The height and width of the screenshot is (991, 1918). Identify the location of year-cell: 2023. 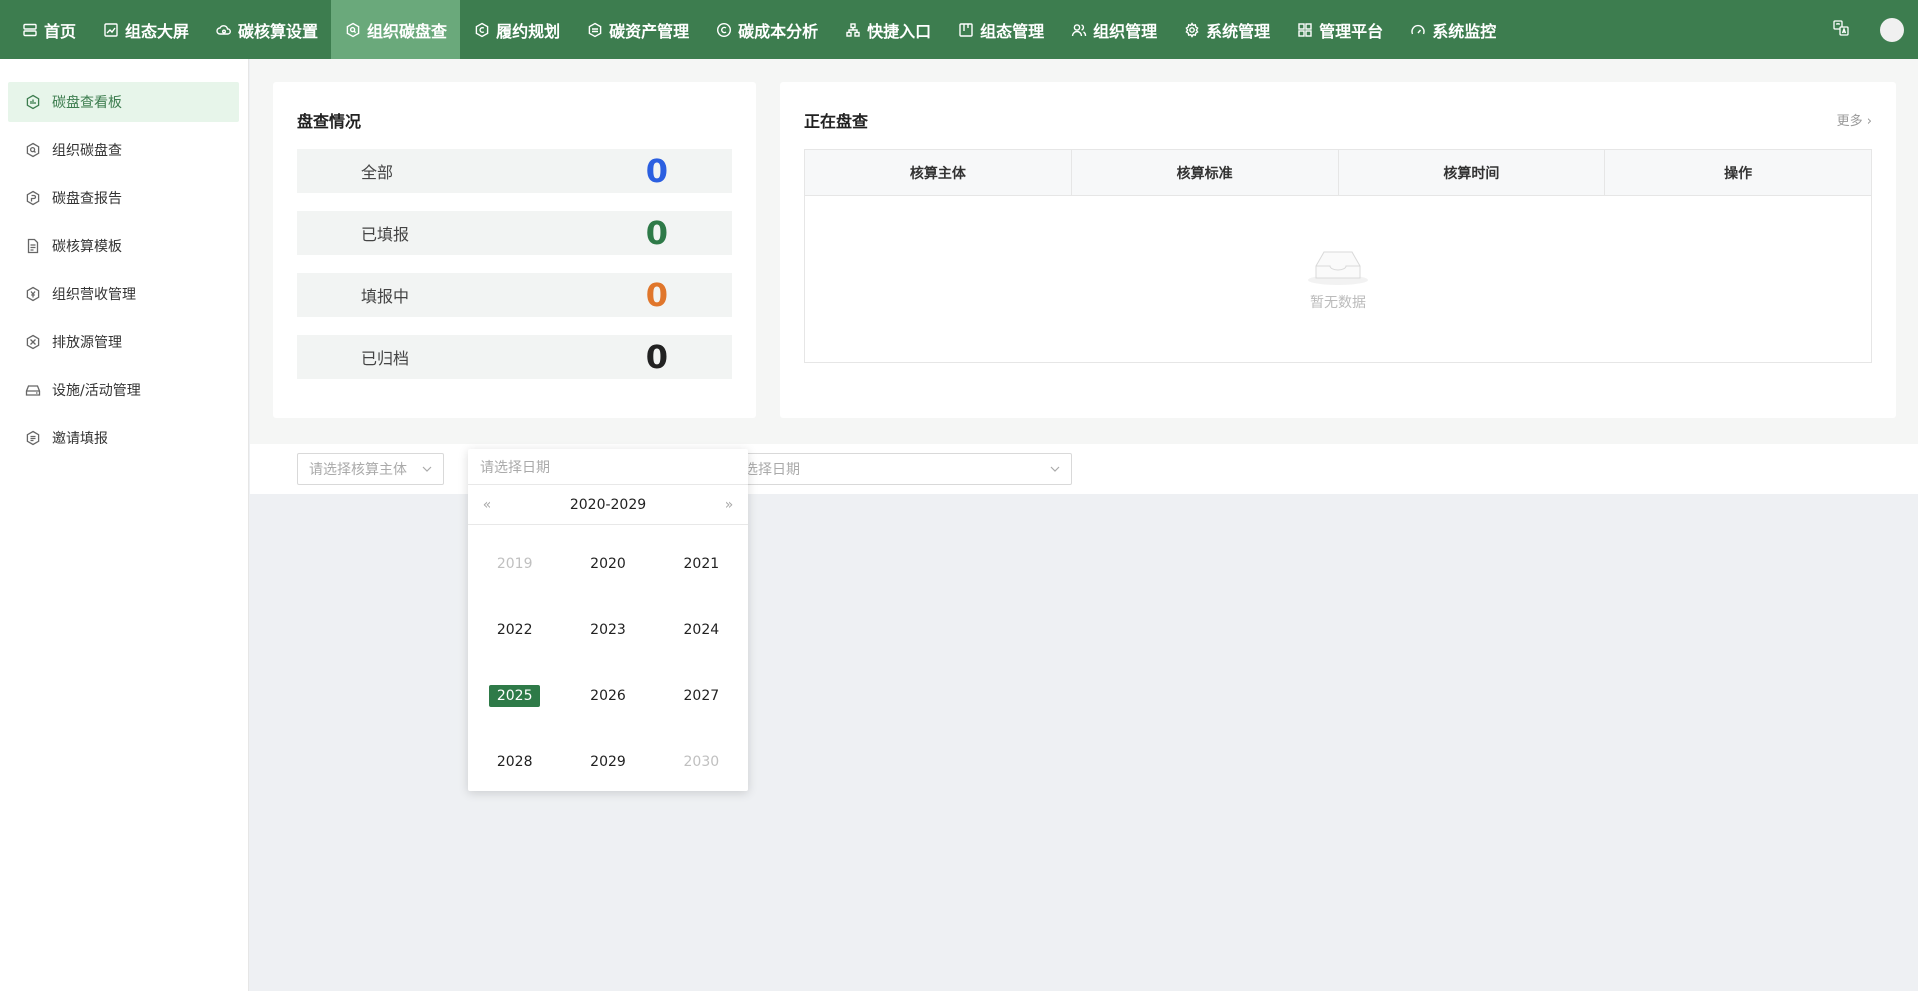
(607, 630).